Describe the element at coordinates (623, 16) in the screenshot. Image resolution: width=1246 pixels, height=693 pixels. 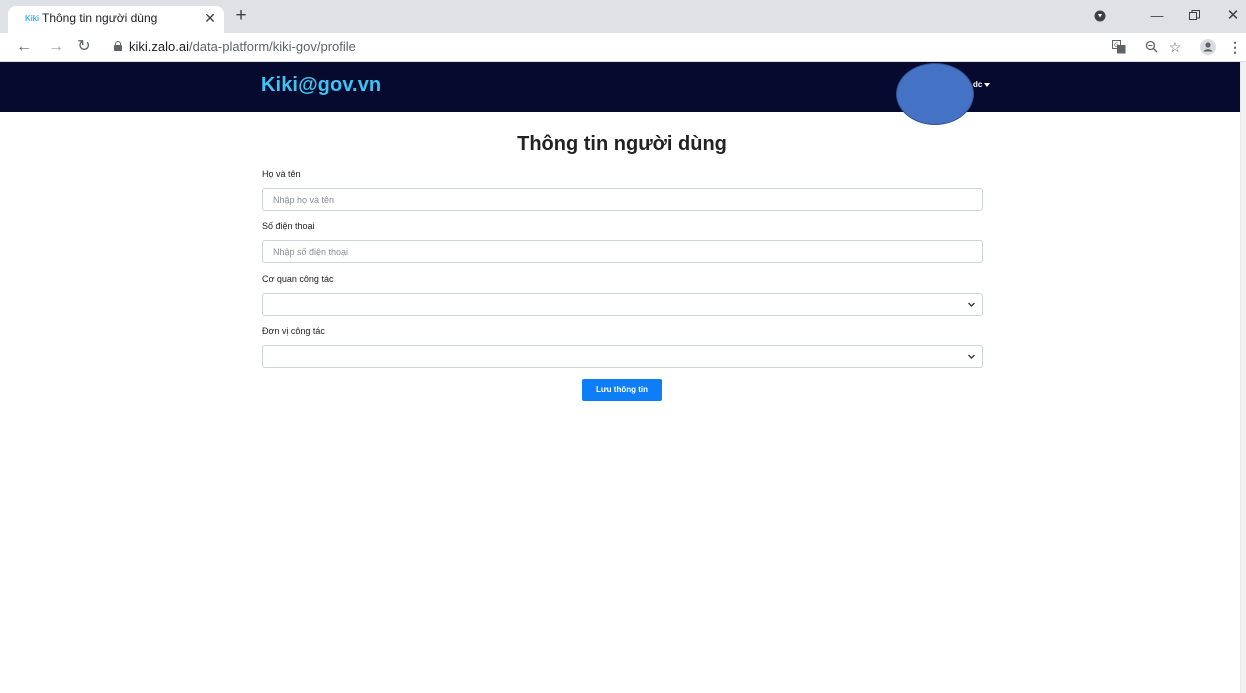
I see `browser-tabstrip: Kiki Thông tin người dùng ✕ + — ✕` at that location.